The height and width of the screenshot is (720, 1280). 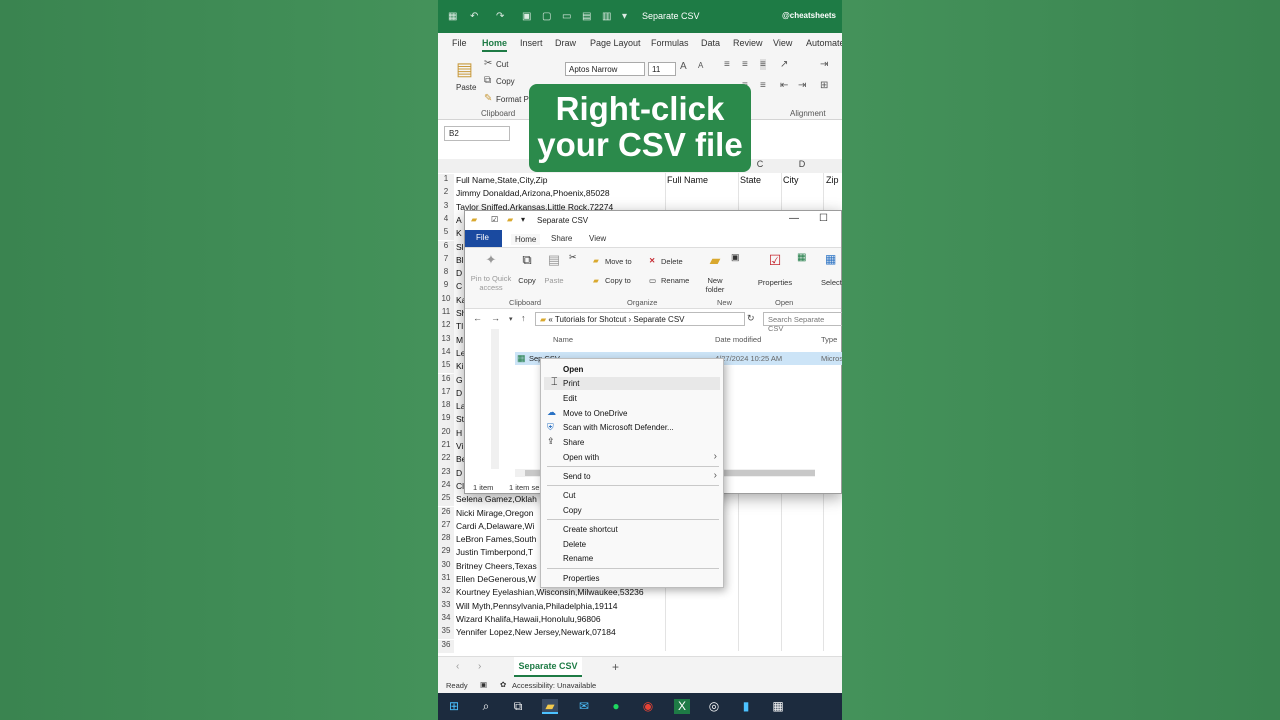 I want to click on row-number: 17, so click(x=446, y=393).